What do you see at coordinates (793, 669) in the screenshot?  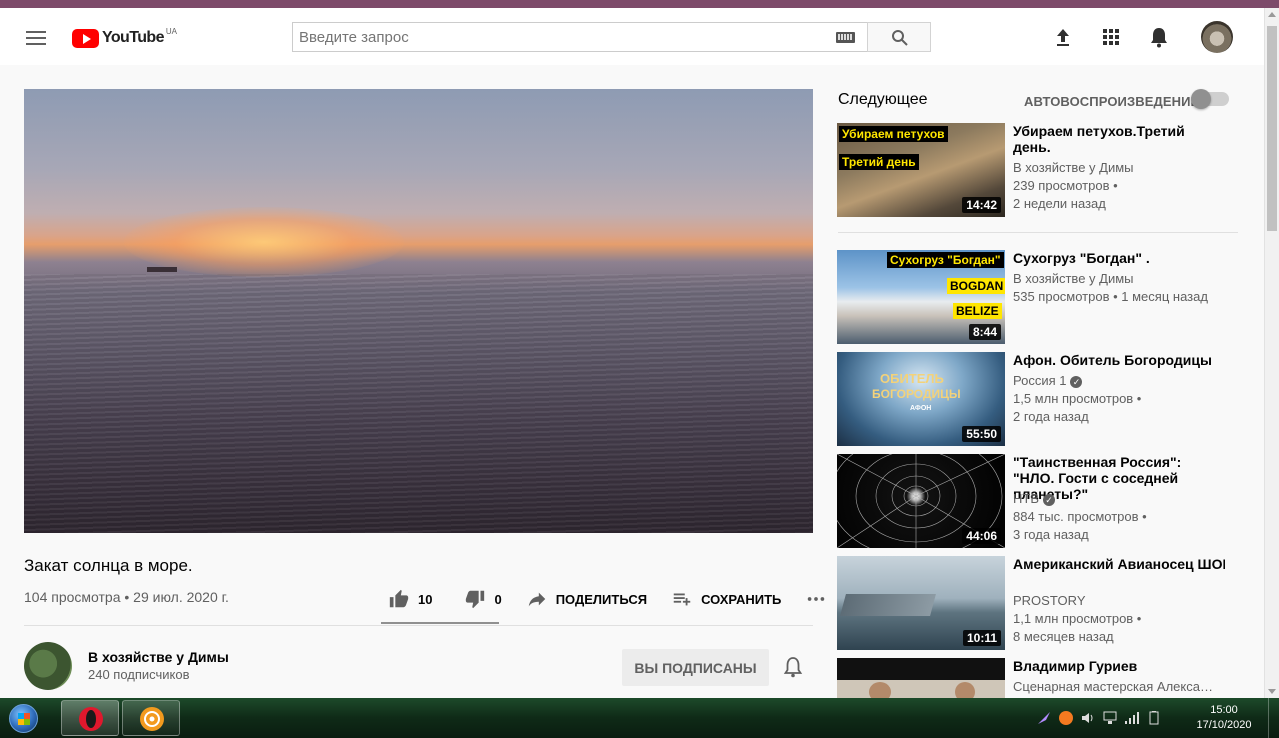 I see `channel-notification-bell-icon` at bounding box center [793, 669].